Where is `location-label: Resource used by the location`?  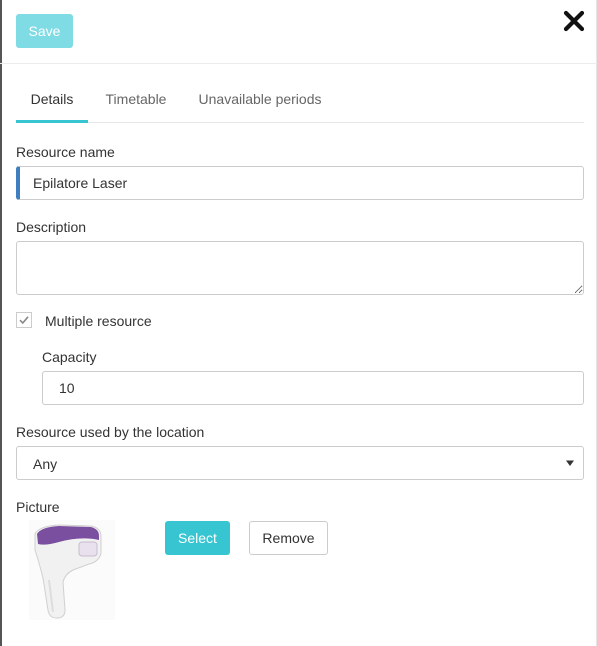 location-label: Resource used by the location is located at coordinates (110, 432).